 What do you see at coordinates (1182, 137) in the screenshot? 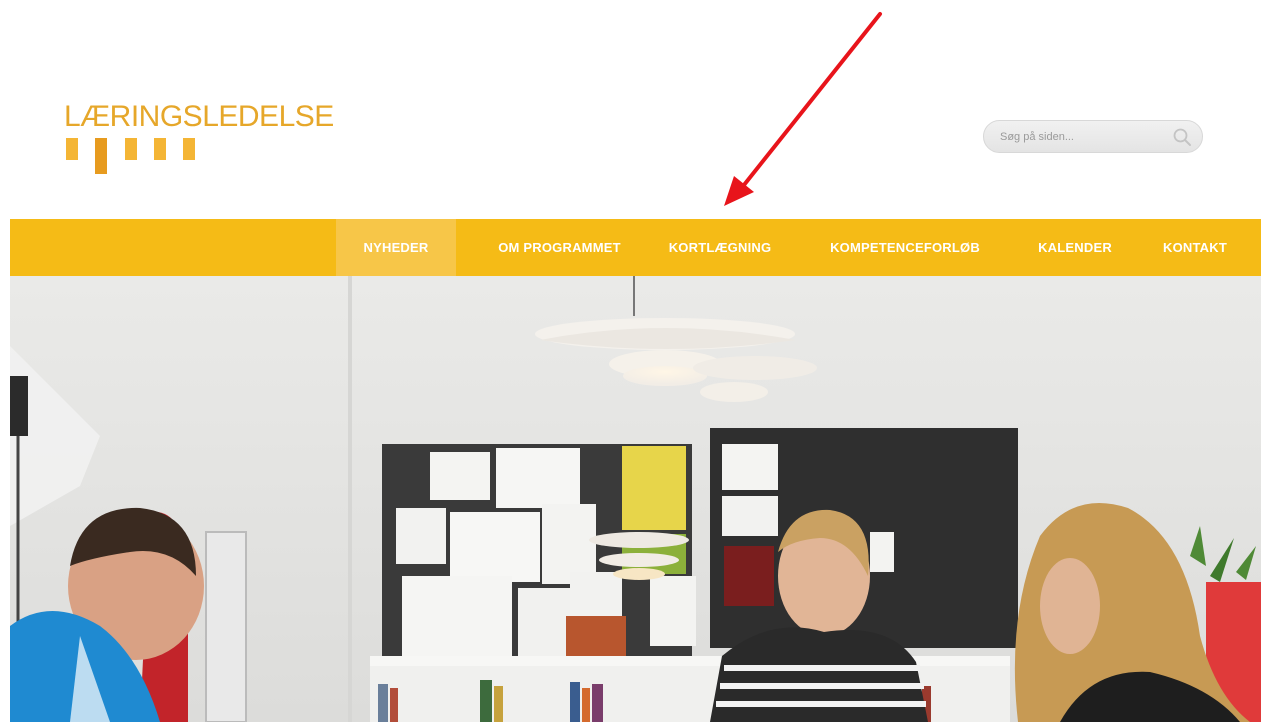
I see `search-icon` at bounding box center [1182, 137].